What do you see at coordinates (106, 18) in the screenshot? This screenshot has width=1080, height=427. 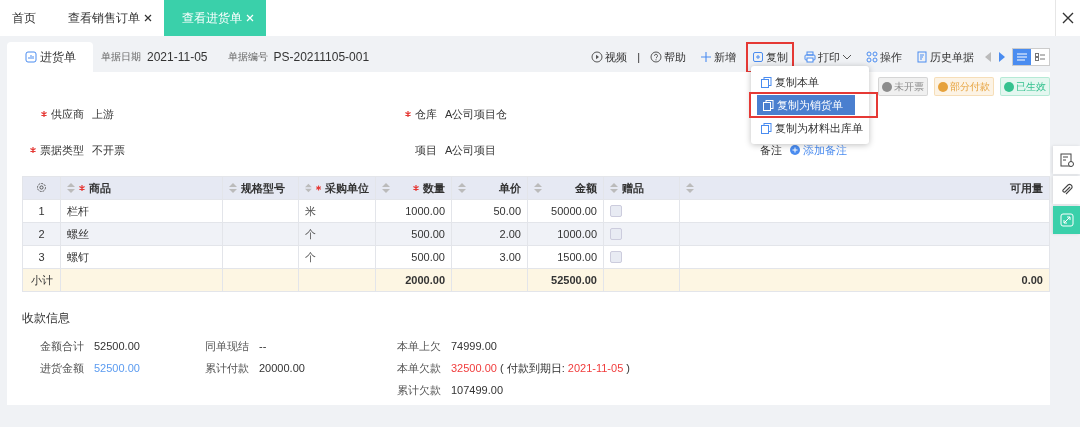 I see `tab: 查看销售订单` at bounding box center [106, 18].